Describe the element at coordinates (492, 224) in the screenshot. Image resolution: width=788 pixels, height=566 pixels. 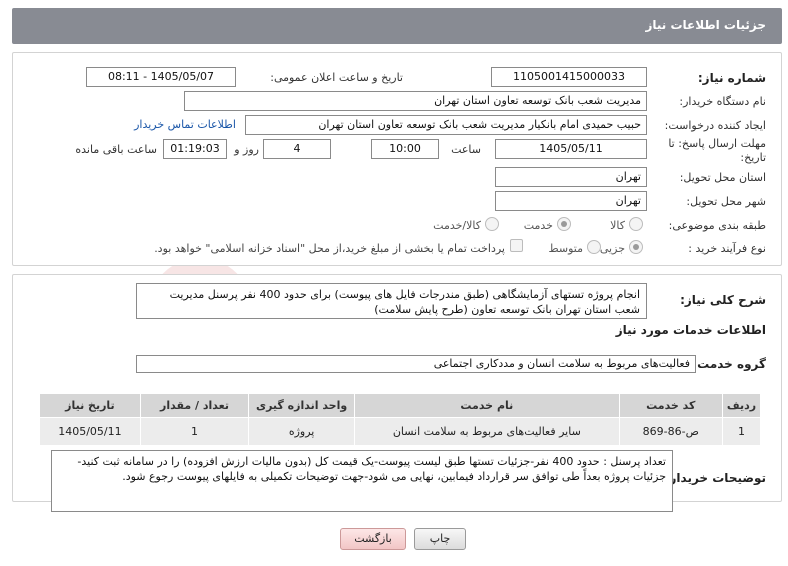
I see `category-radio-goods-service` at that location.